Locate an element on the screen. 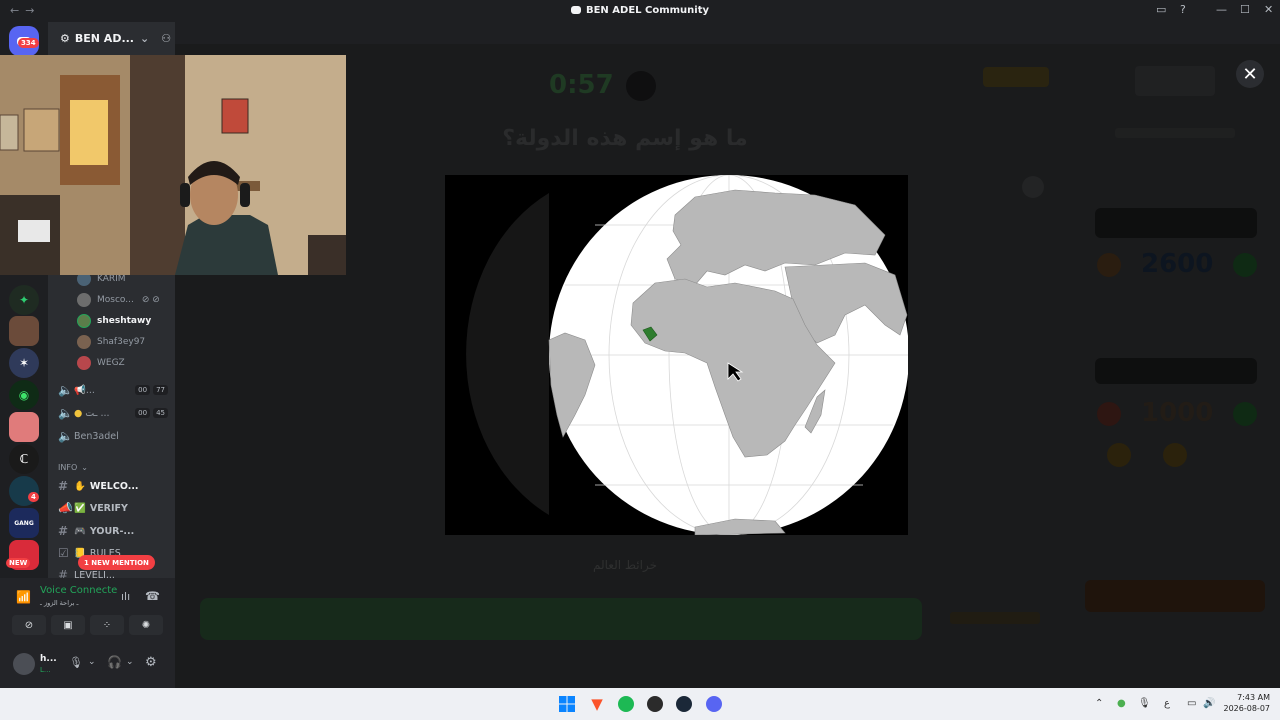 This screenshot has width=1280, height=720. quiz-tag is located at coordinates (1016, 77).